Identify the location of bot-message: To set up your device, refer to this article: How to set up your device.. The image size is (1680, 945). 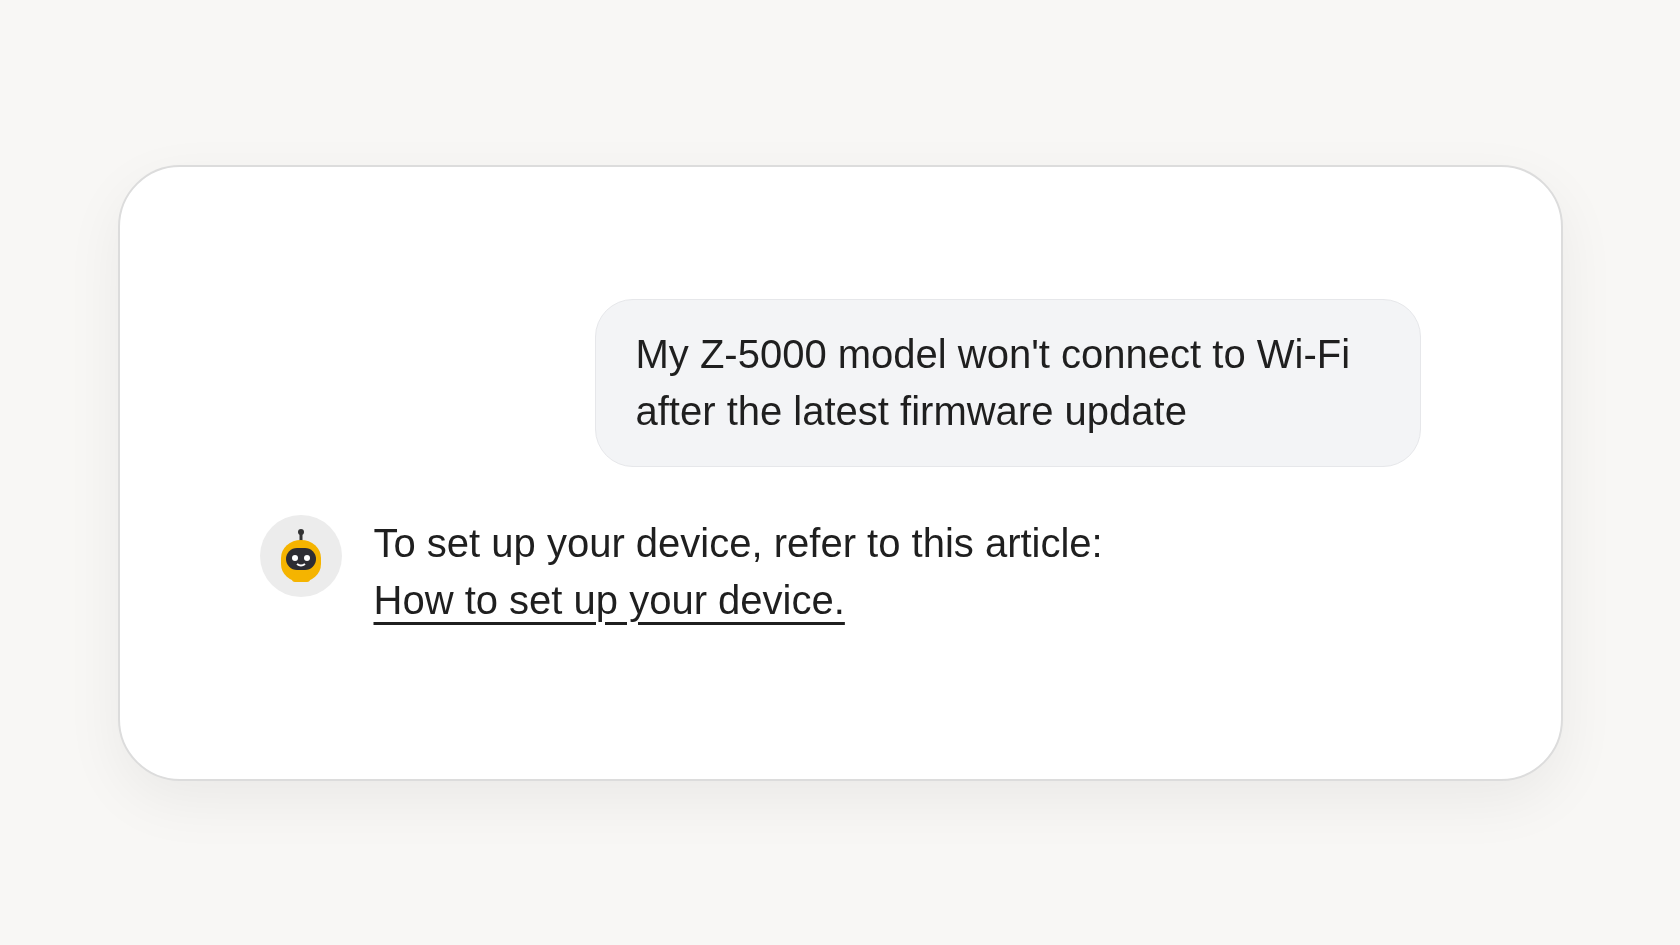
(738, 571).